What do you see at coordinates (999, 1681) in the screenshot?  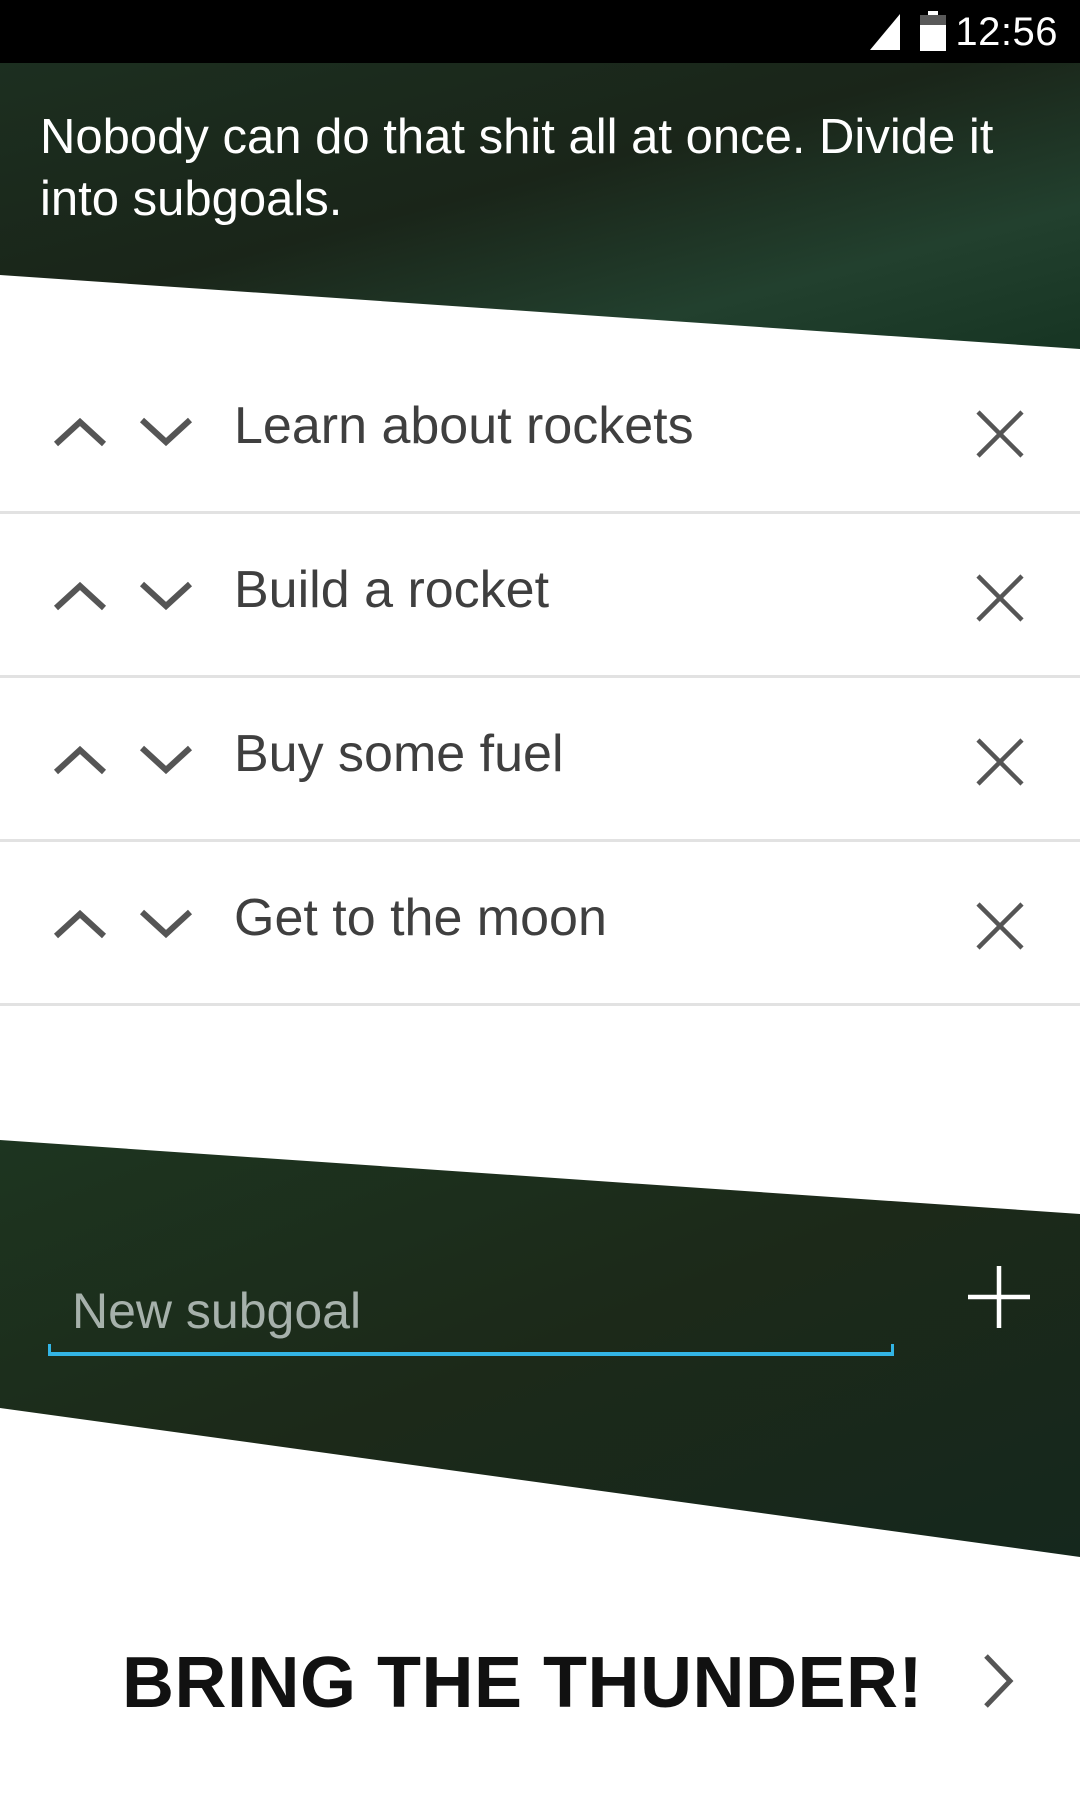 I see `chevron-right-icon` at bounding box center [999, 1681].